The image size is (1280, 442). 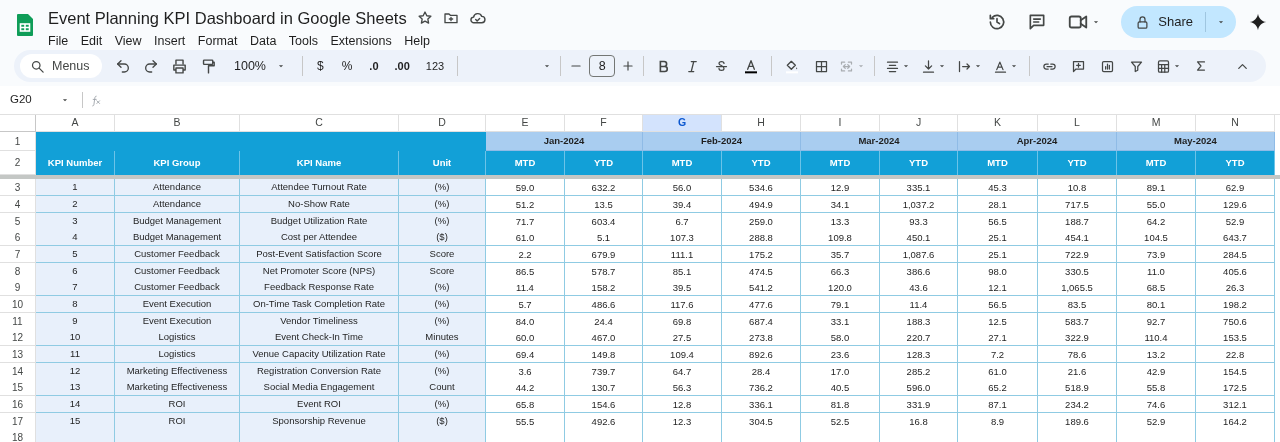 I want to click on value-cell: 45.3, so click(x=998, y=188).